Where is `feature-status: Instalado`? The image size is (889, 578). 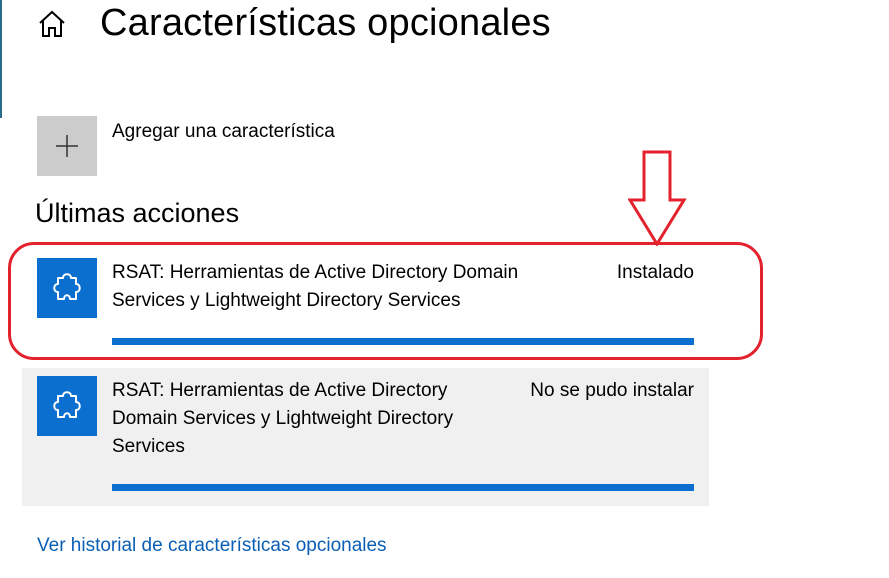 feature-status: Instalado is located at coordinates (655, 272).